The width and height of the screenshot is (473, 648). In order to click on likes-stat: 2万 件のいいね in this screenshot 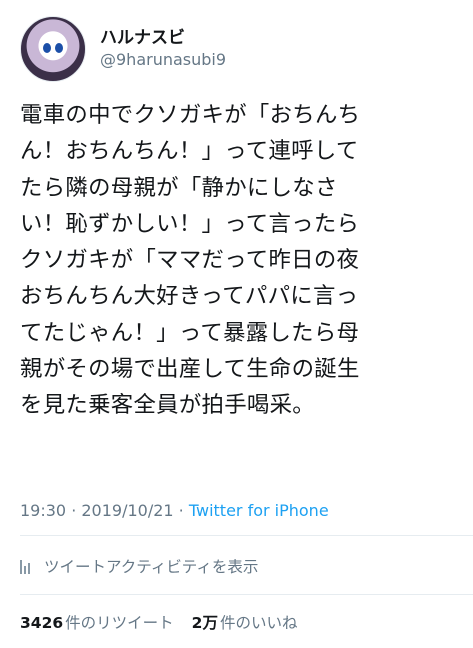, I will do `click(245, 622)`.